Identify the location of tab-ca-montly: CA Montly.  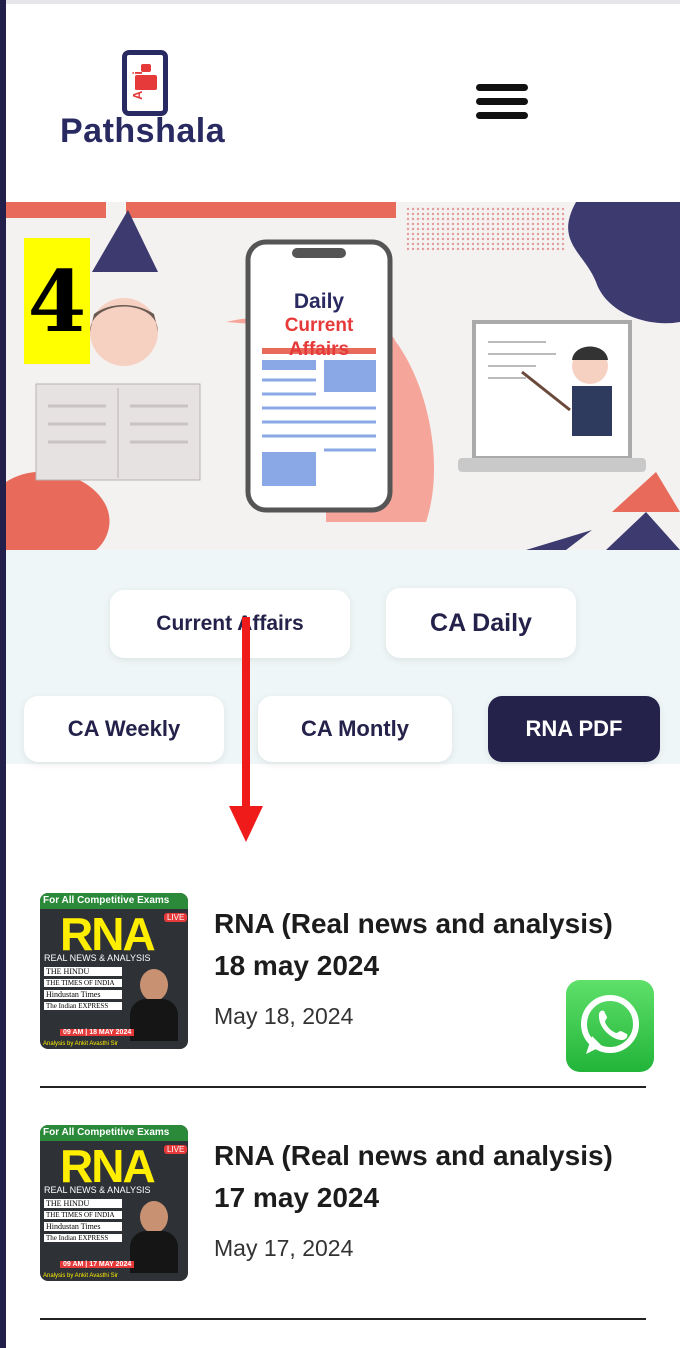
(355, 729).